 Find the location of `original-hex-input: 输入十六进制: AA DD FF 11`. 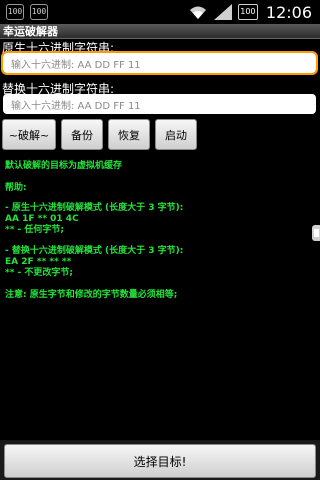

original-hex-input: 输入十六进制: AA DD FF 11 is located at coordinates (159, 63).